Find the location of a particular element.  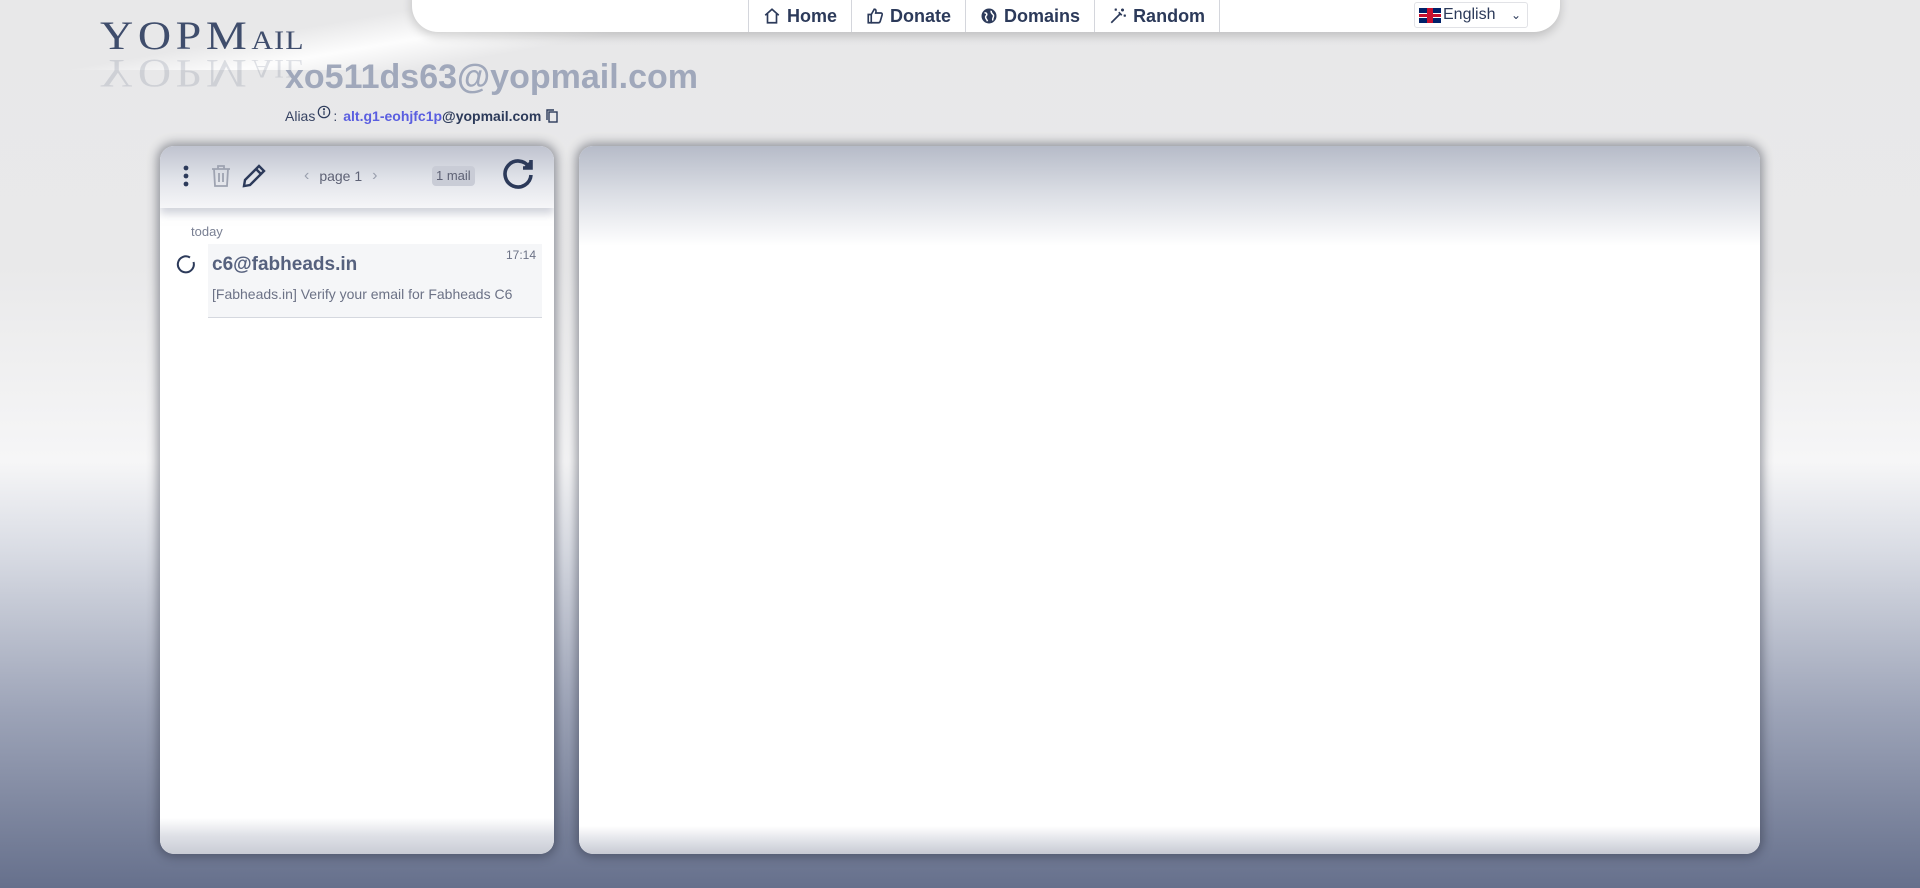

language-label: English is located at coordinates (1469, 14).